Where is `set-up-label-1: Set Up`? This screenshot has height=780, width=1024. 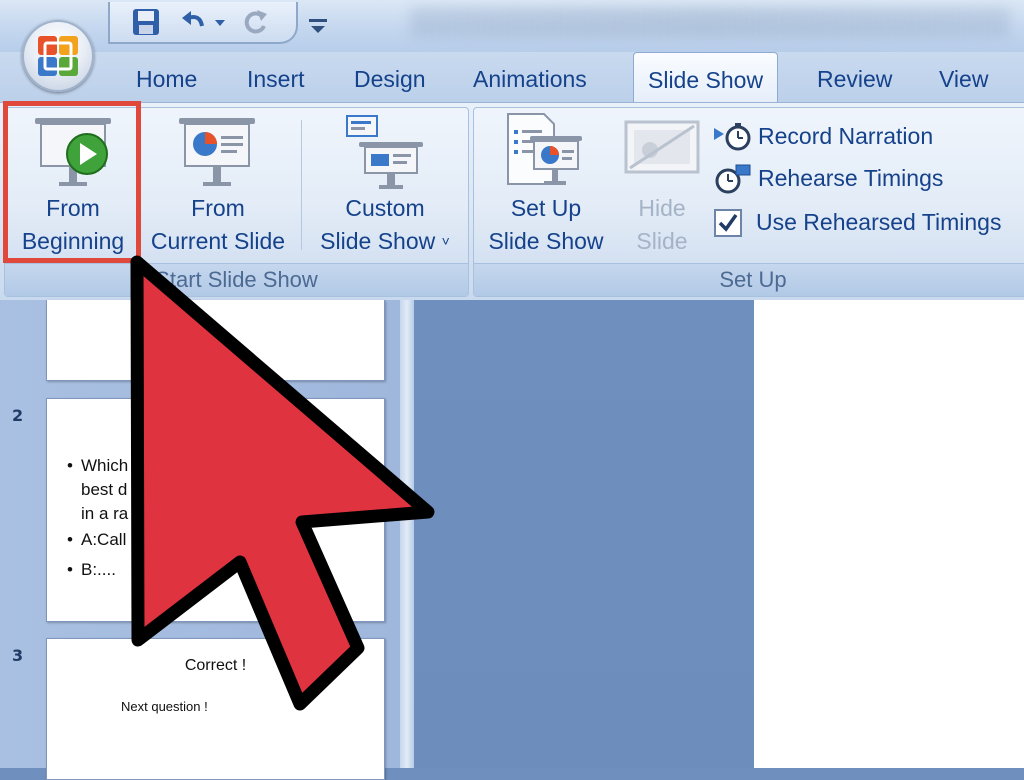
set-up-label-1: Set Up is located at coordinates (546, 208).